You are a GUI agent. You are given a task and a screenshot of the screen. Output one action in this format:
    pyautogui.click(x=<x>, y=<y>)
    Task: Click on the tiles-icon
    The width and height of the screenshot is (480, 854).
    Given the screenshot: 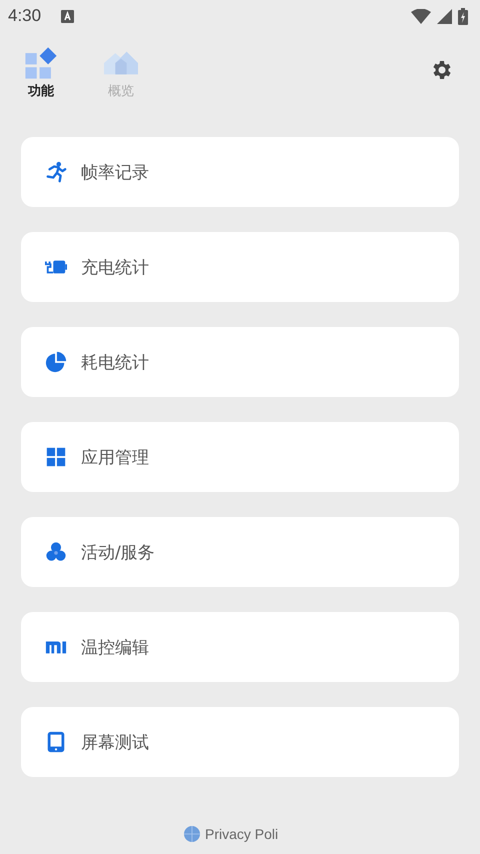 What is the action you would take?
    pyautogui.click(x=41, y=63)
    